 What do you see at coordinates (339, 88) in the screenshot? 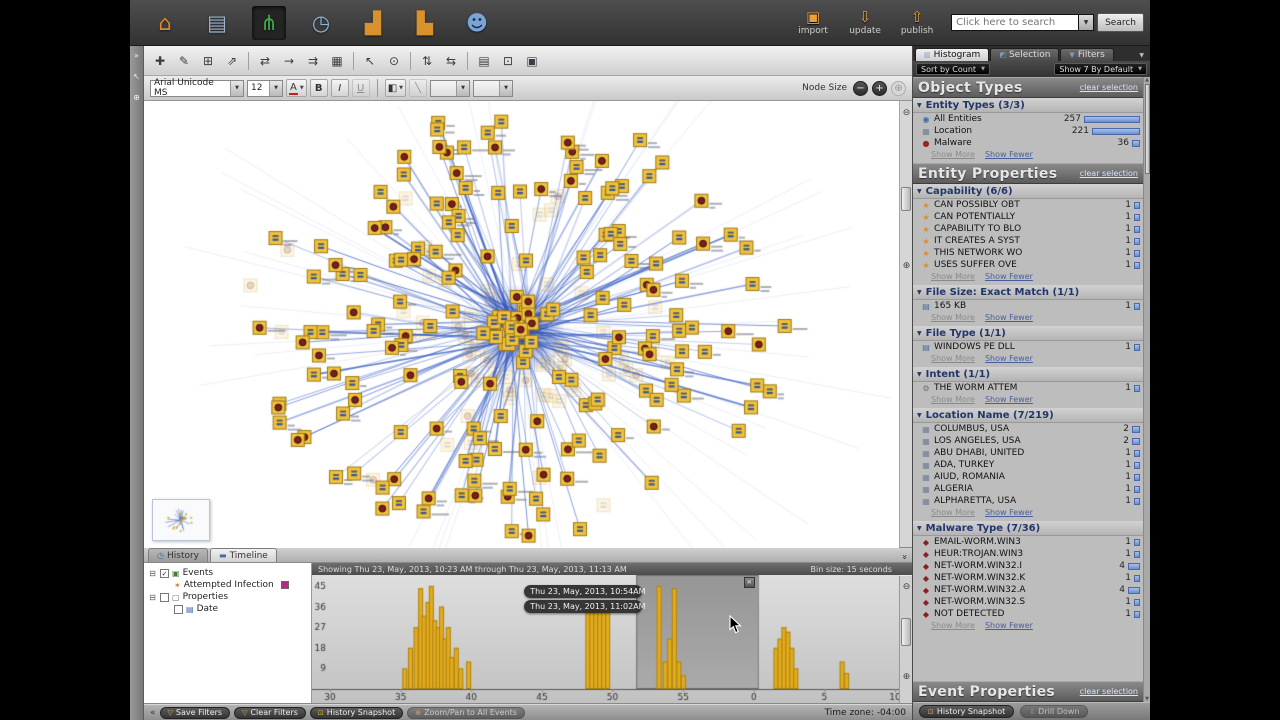
I see `italic-button: I` at bounding box center [339, 88].